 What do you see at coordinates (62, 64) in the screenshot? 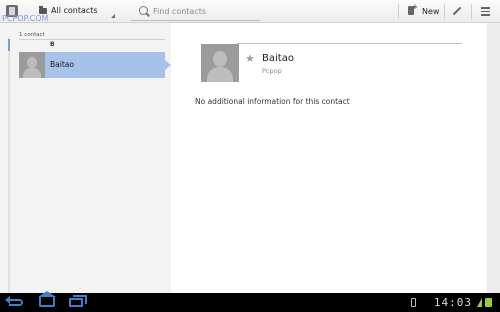
I see `contact-name: Baitao` at bounding box center [62, 64].